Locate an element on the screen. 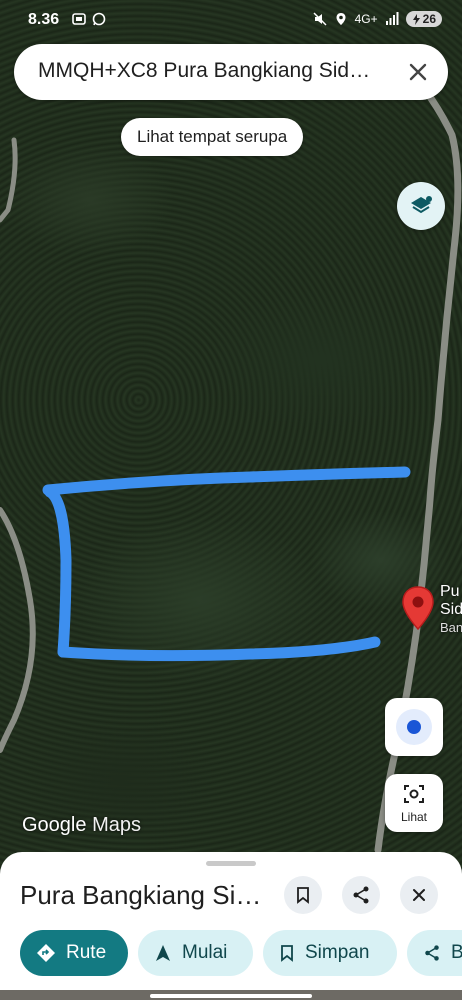  battery-bolt-icon is located at coordinates (416, 19).